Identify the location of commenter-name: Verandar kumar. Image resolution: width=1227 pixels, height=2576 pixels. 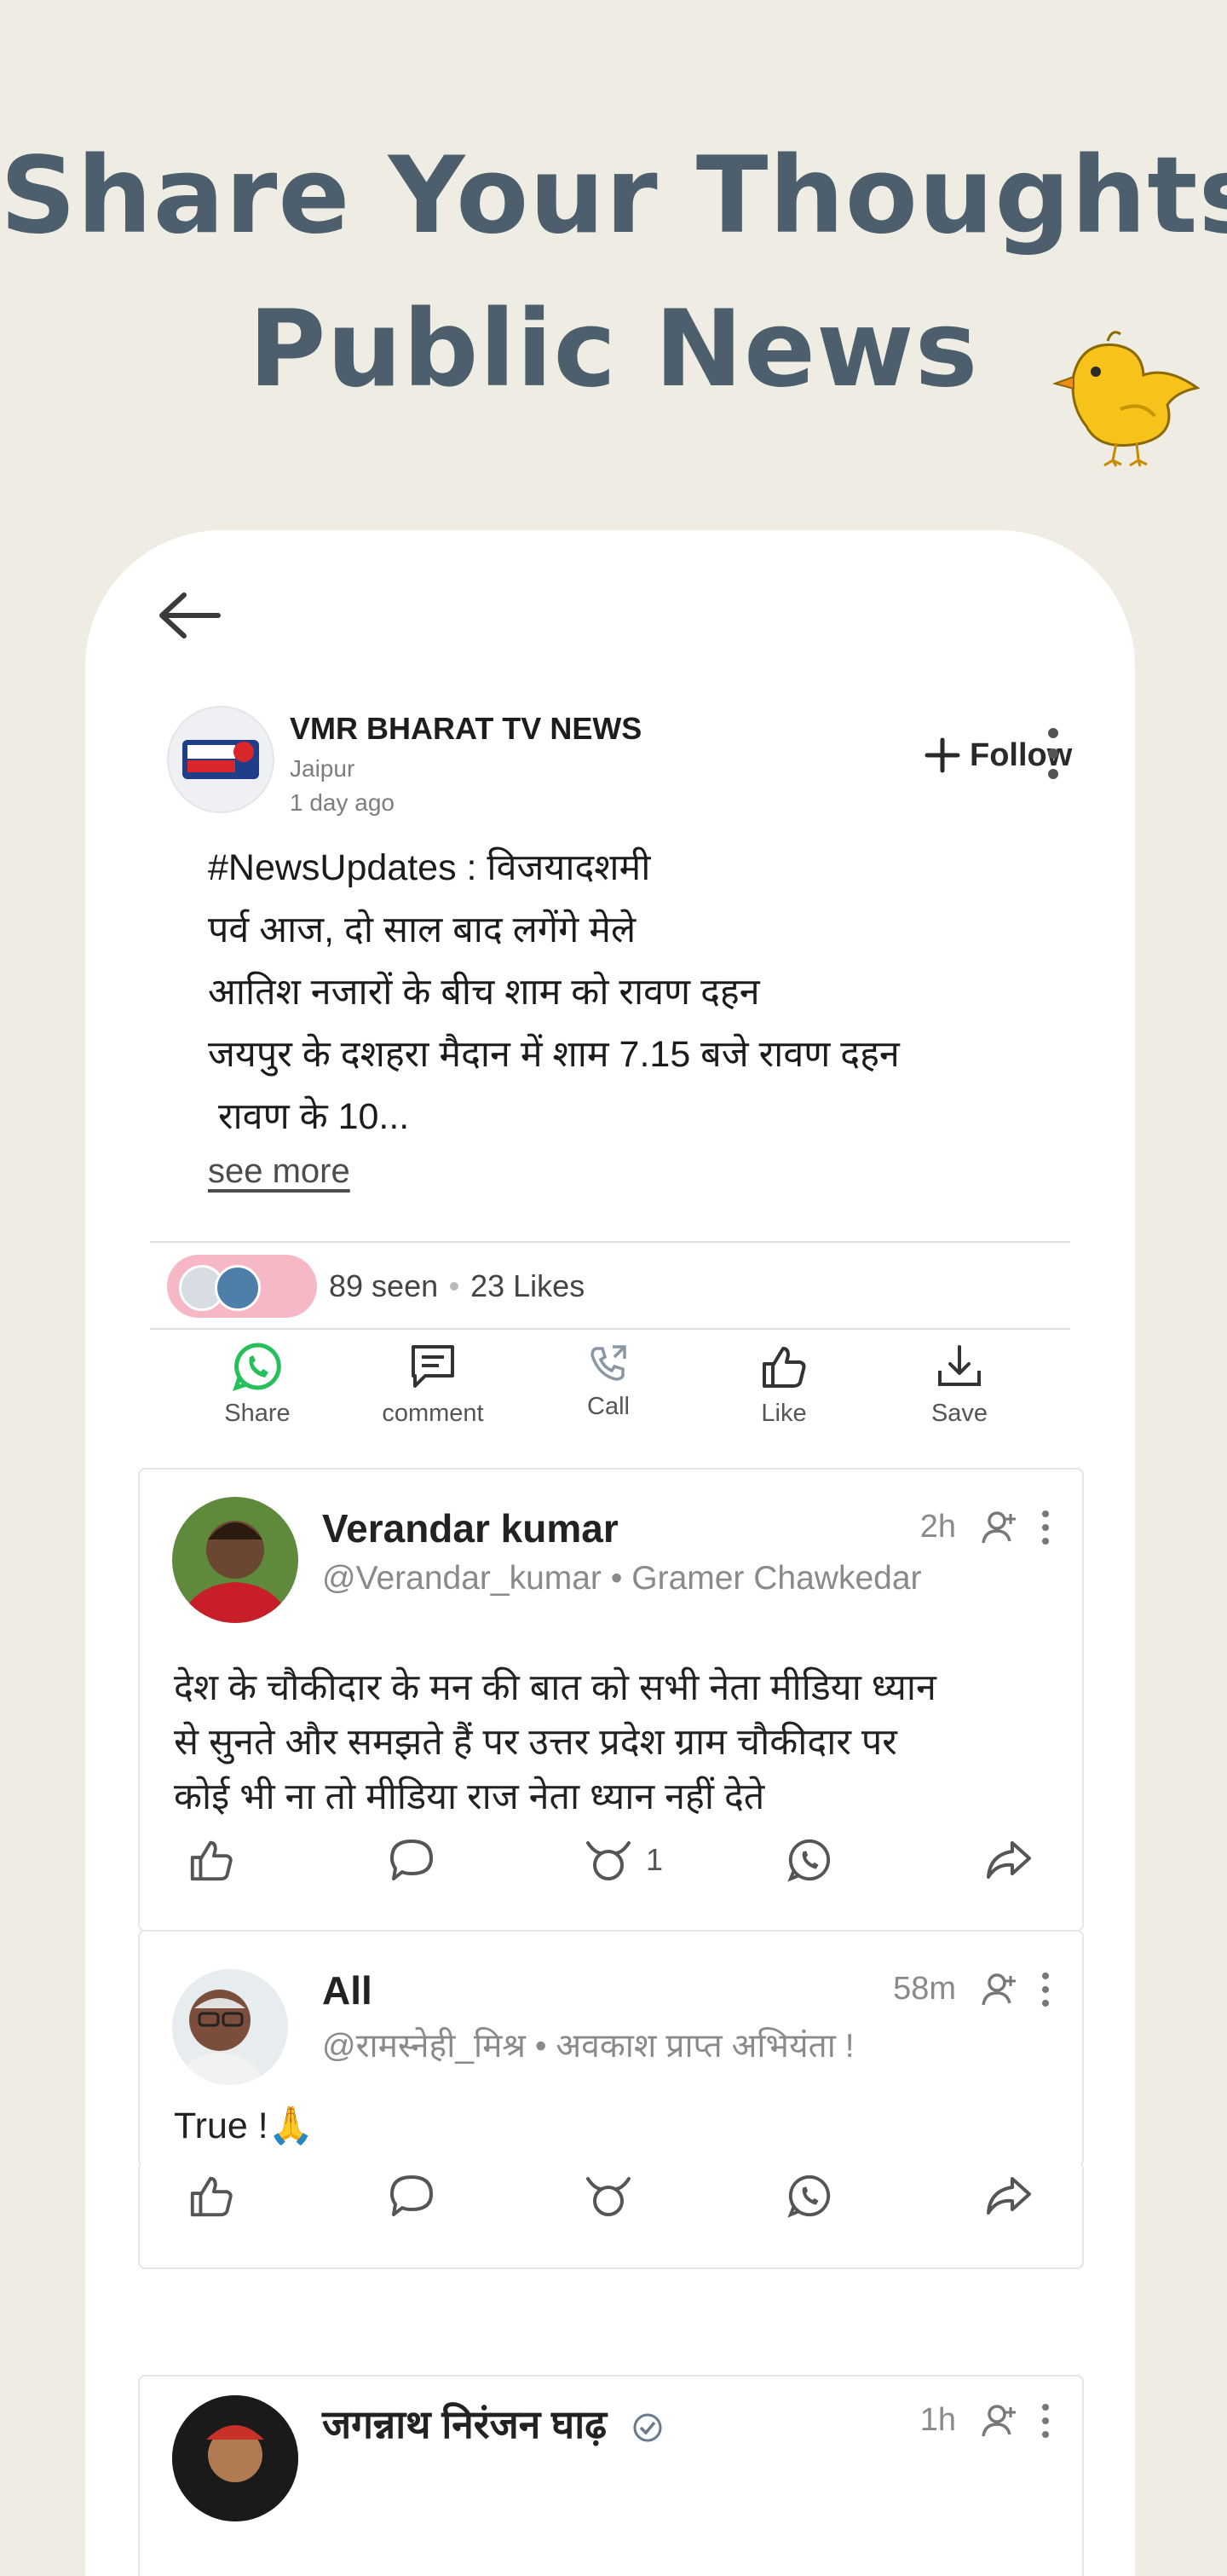
(470, 1528).